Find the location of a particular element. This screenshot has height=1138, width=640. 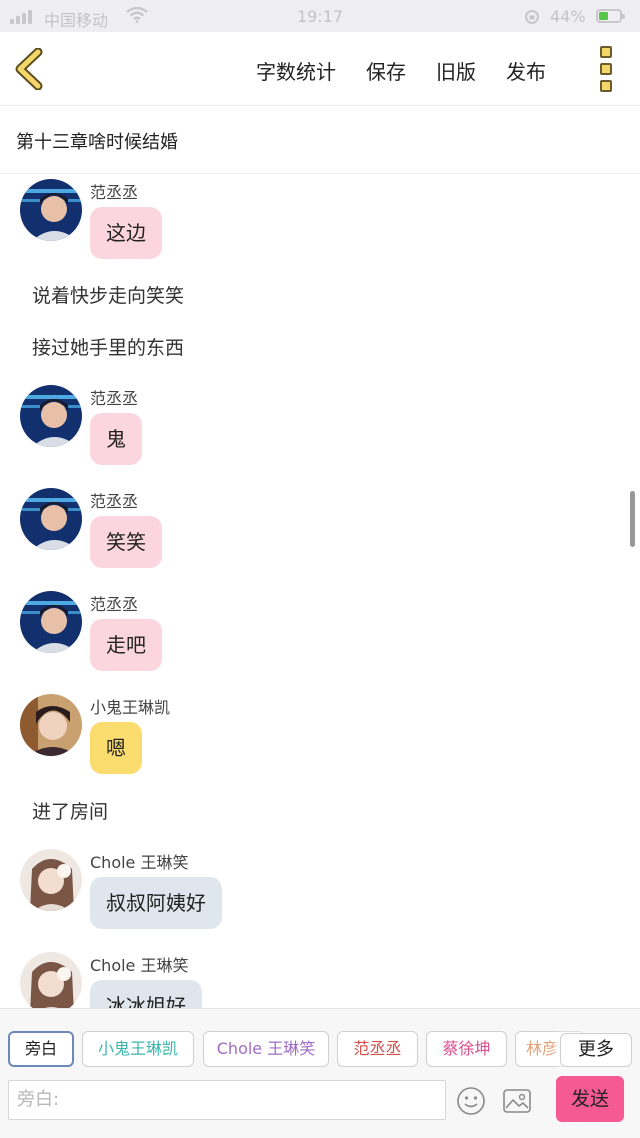

nav-actions: 字数统计 保存 旧版 发布 is located at coordinates (416, 70).